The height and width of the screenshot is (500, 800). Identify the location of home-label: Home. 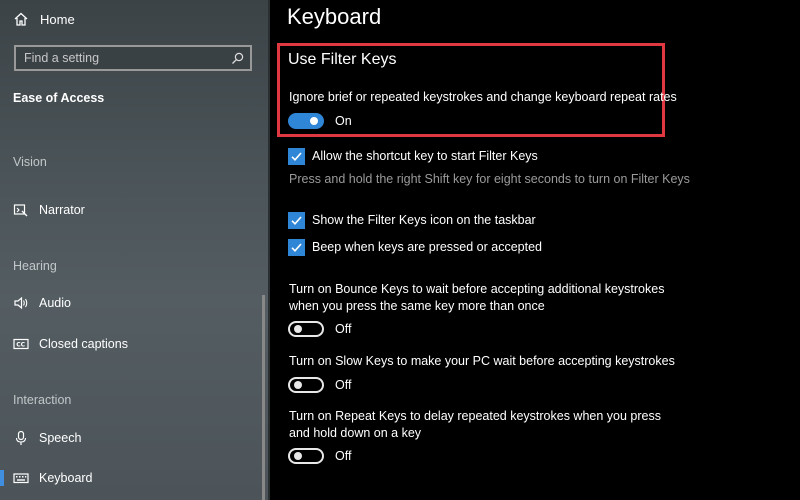
(57, 19).